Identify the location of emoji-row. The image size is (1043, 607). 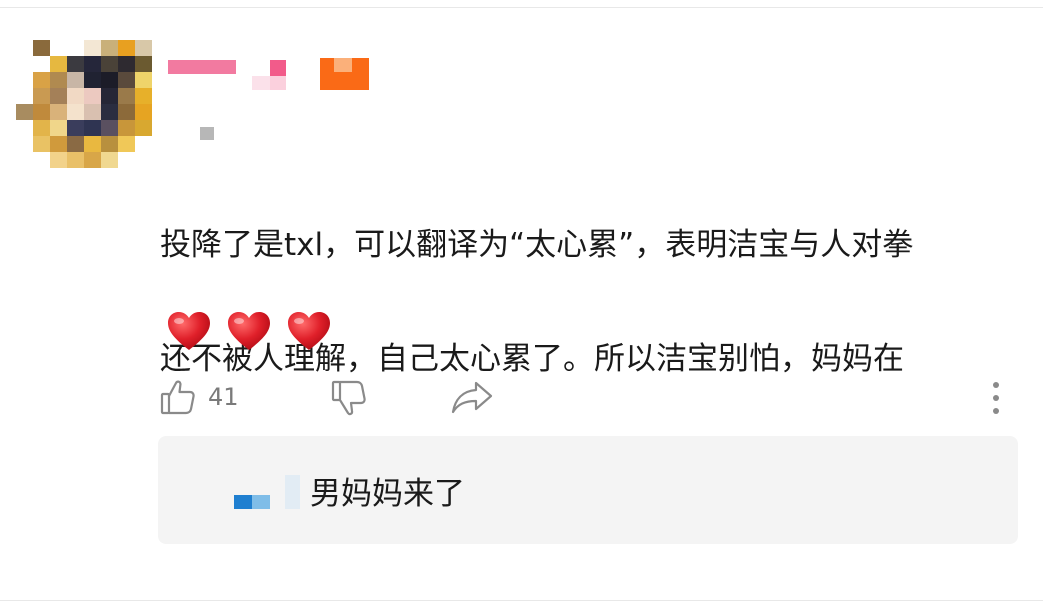
(249, 331).